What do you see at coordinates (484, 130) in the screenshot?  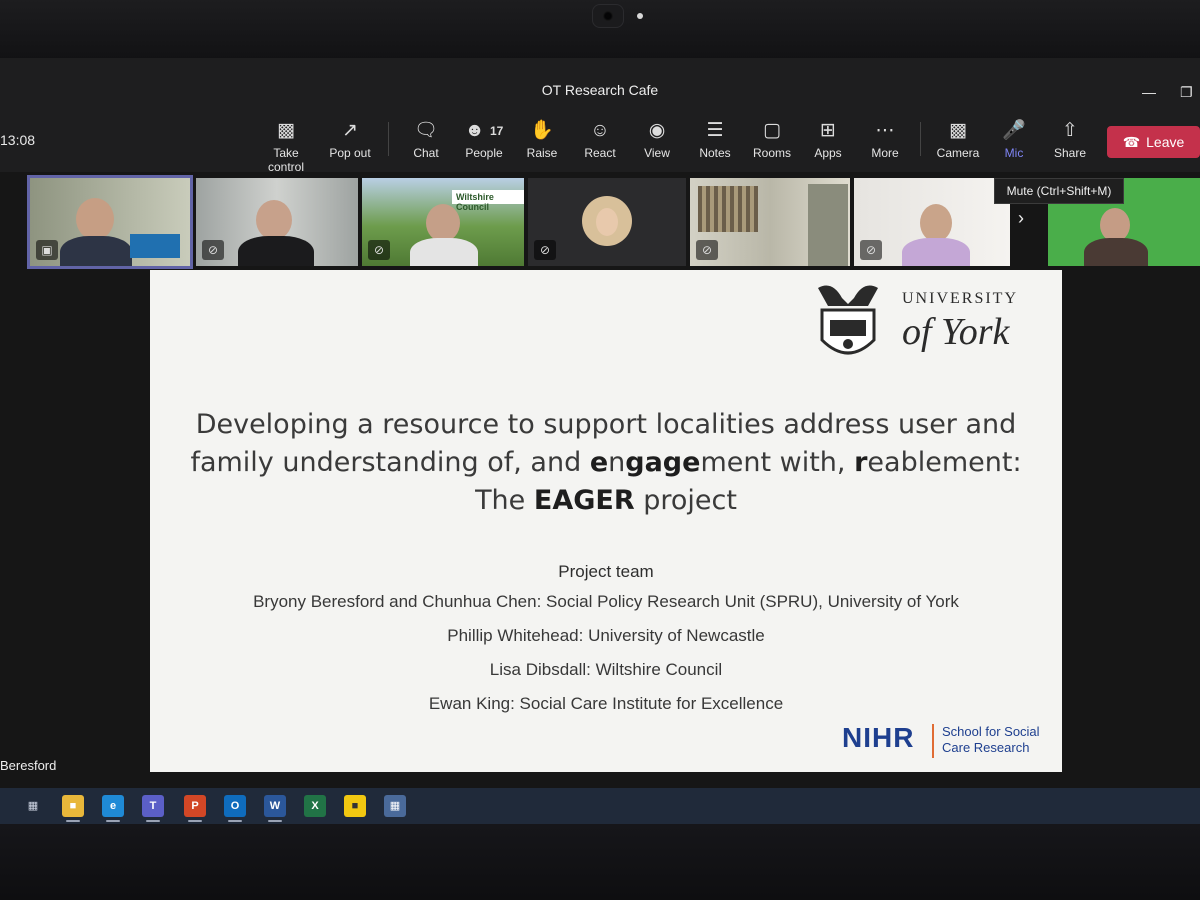 I see `people-icon: ☻ 17` at bounding box center [484, 130].